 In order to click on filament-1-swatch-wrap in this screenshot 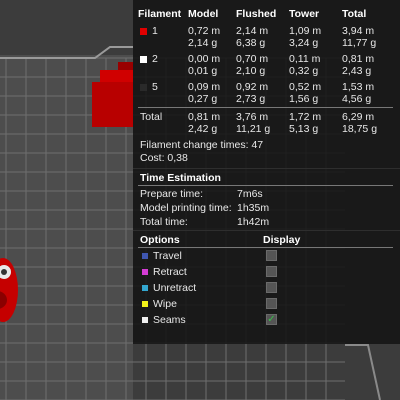, I will do `click(143, 31)`.